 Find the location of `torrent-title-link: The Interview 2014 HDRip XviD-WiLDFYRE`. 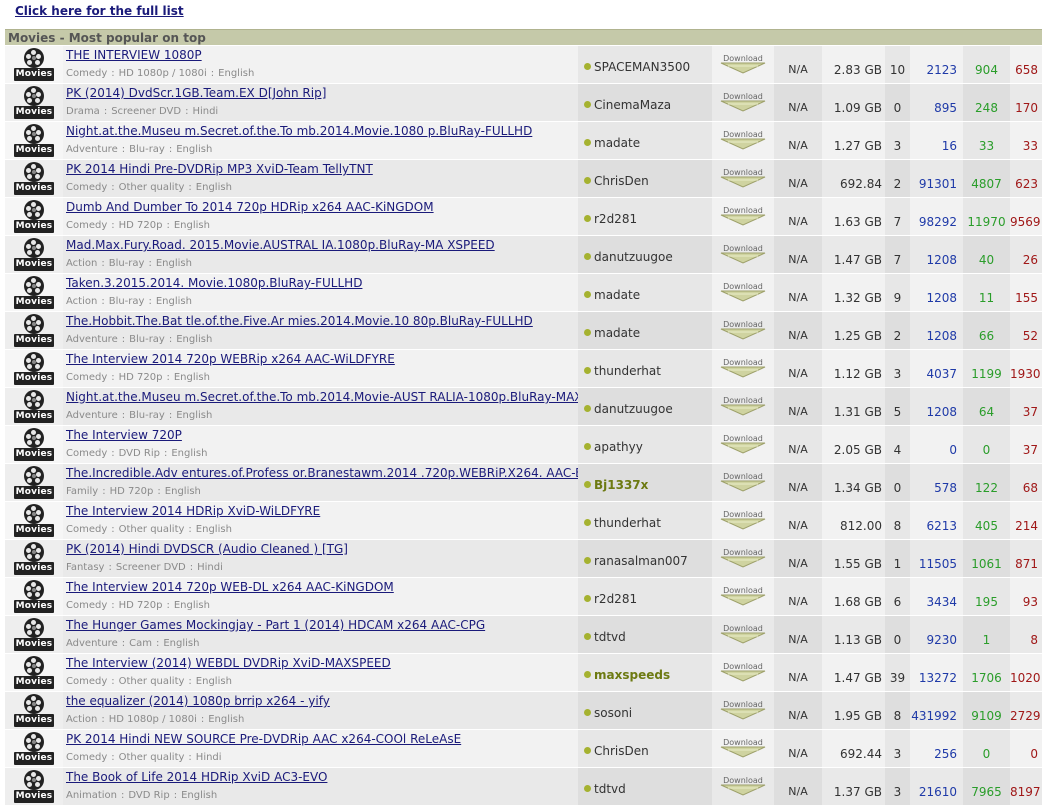

torrent-title-link: The Interview 2014 HDRip XviD-WiLDFYRE is located at coordinates (193, 511).